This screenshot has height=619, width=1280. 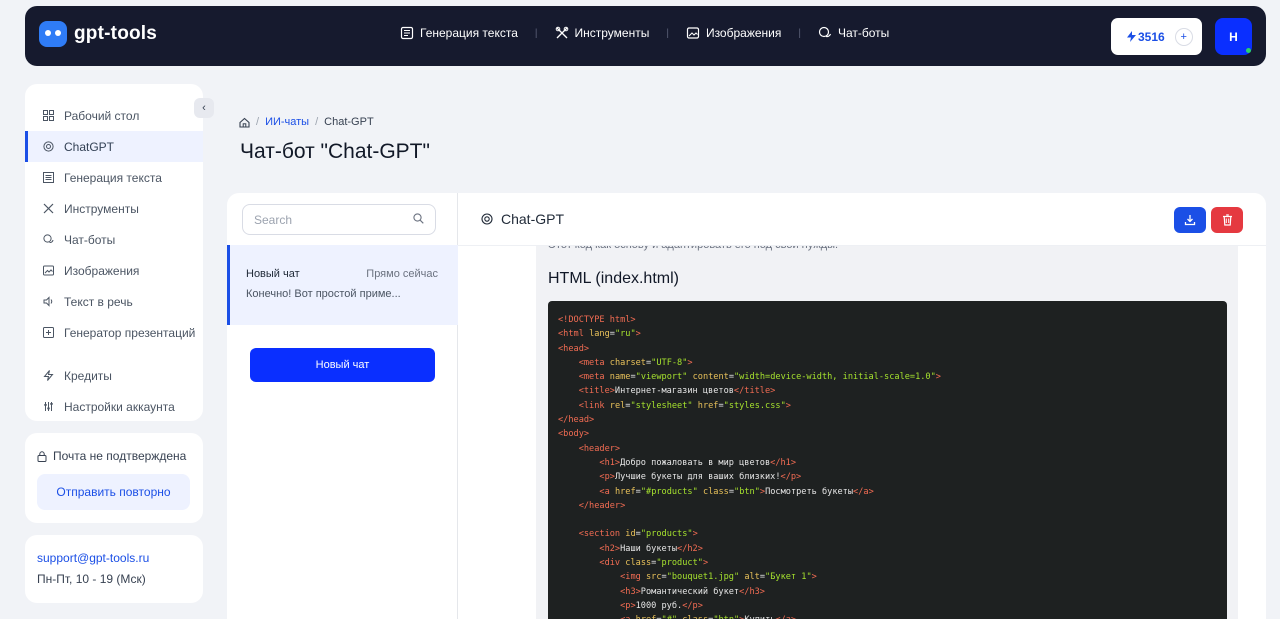 What do you see at coordinates (90, 239) in the screenshot?
I see `sidebar-item-label: Чат-боты` at bounding box center [90, 239].